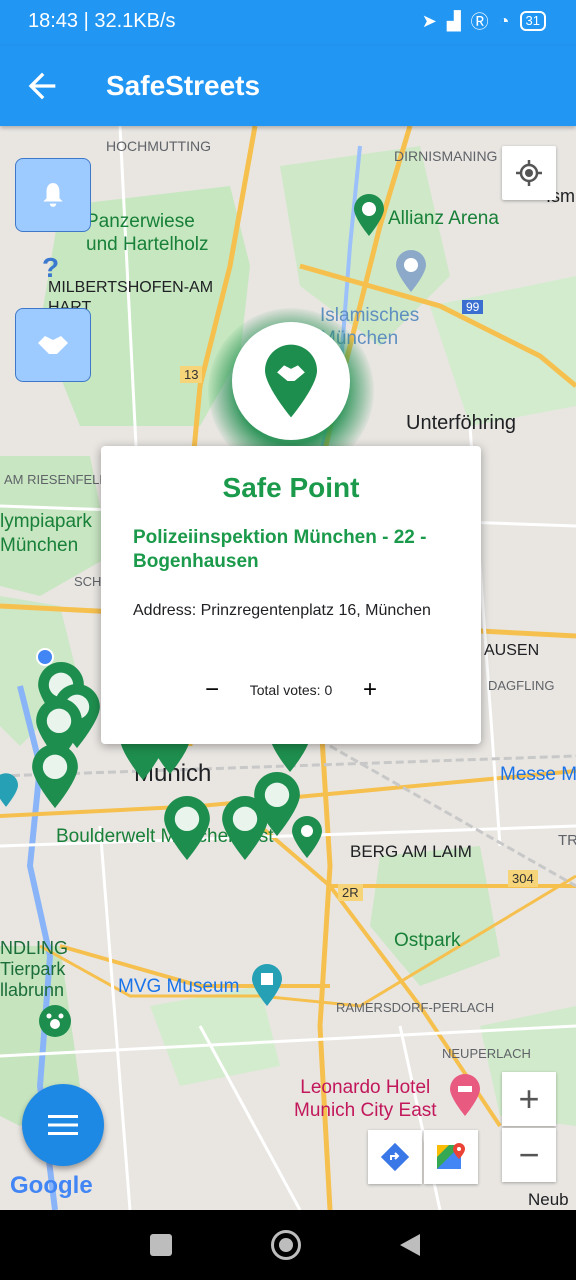  Describe the element at coordinates (567, 840) in the screenshot. I see `map-label-tr: TR` at that location.